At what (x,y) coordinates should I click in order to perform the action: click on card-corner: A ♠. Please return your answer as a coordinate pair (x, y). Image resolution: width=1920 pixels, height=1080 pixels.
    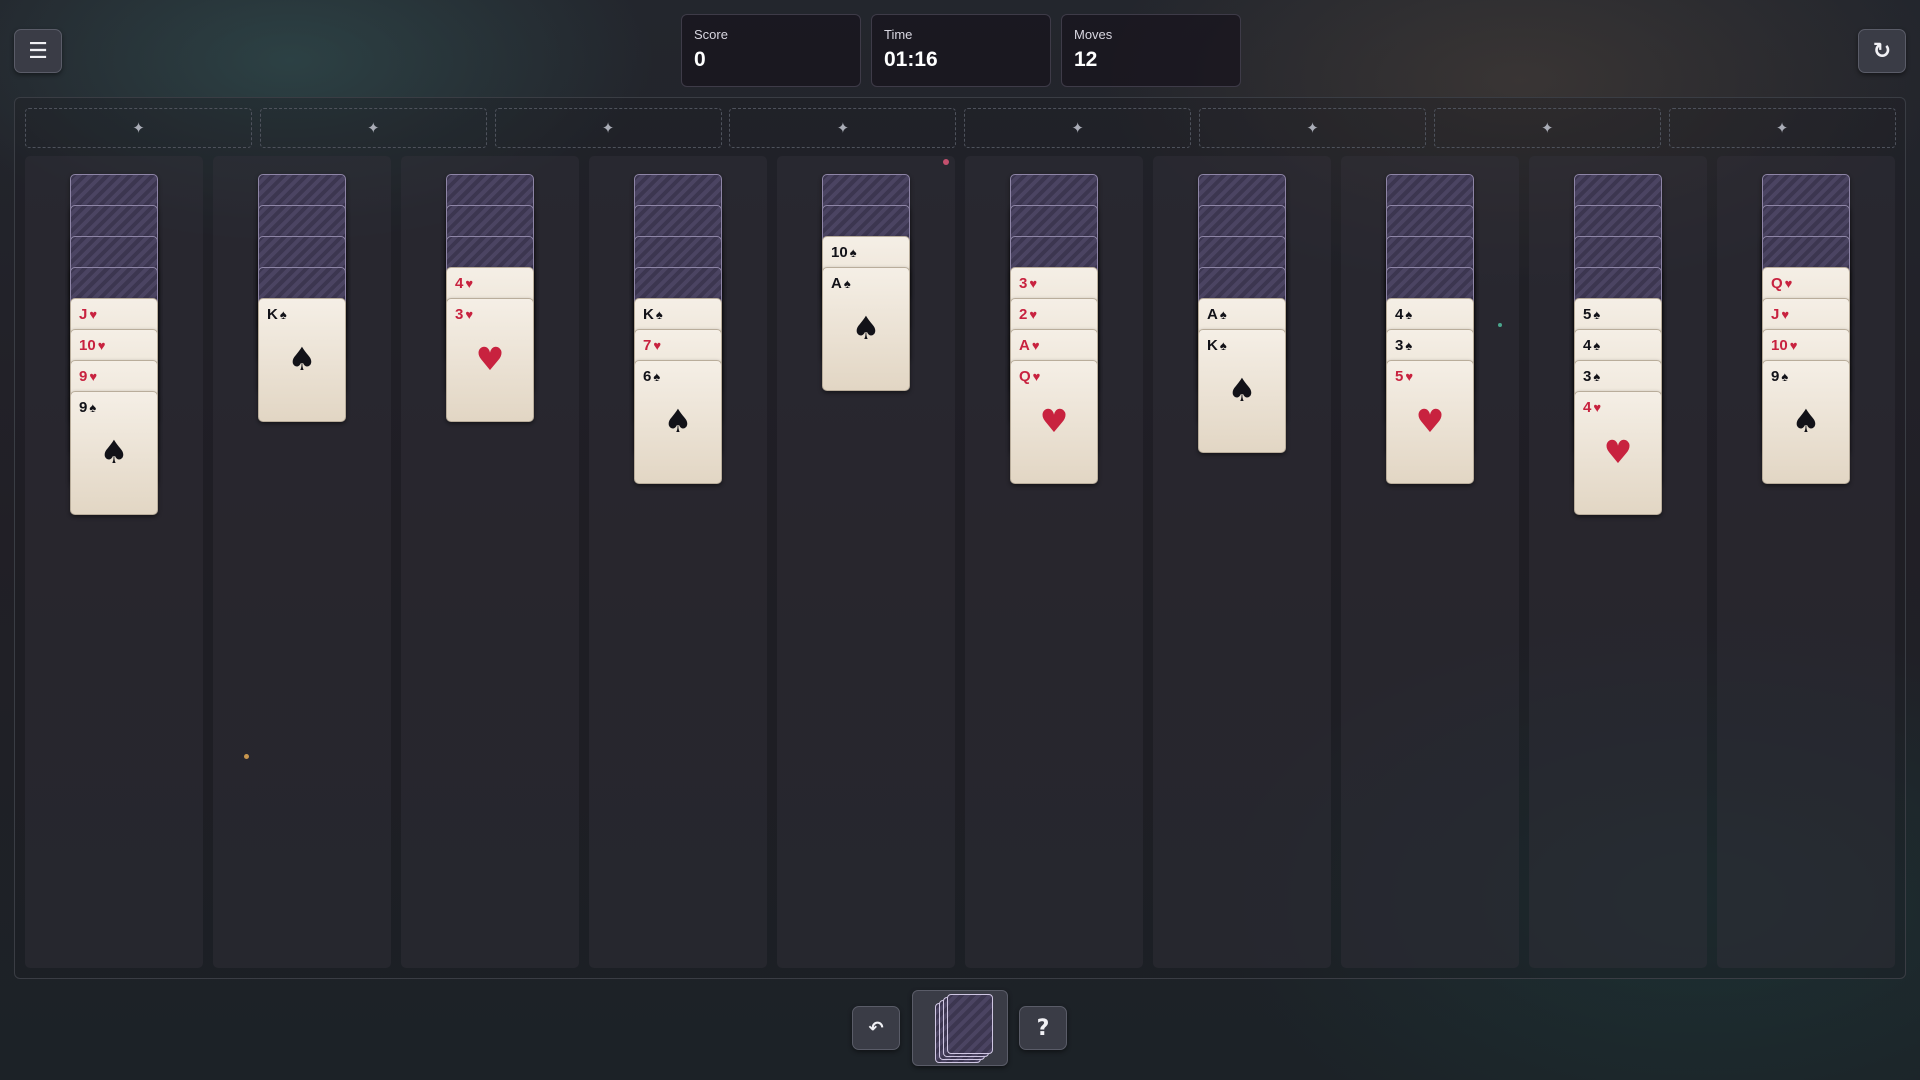
    Looking at the image, I should click on (1217, 315).